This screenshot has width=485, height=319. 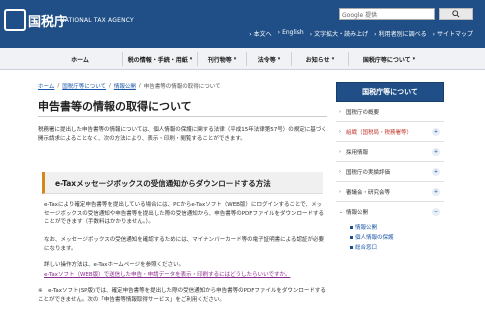 I want to click on nav-tax-info: 税の情報・手続・用紙 ▾, so click(x=160, y=59).